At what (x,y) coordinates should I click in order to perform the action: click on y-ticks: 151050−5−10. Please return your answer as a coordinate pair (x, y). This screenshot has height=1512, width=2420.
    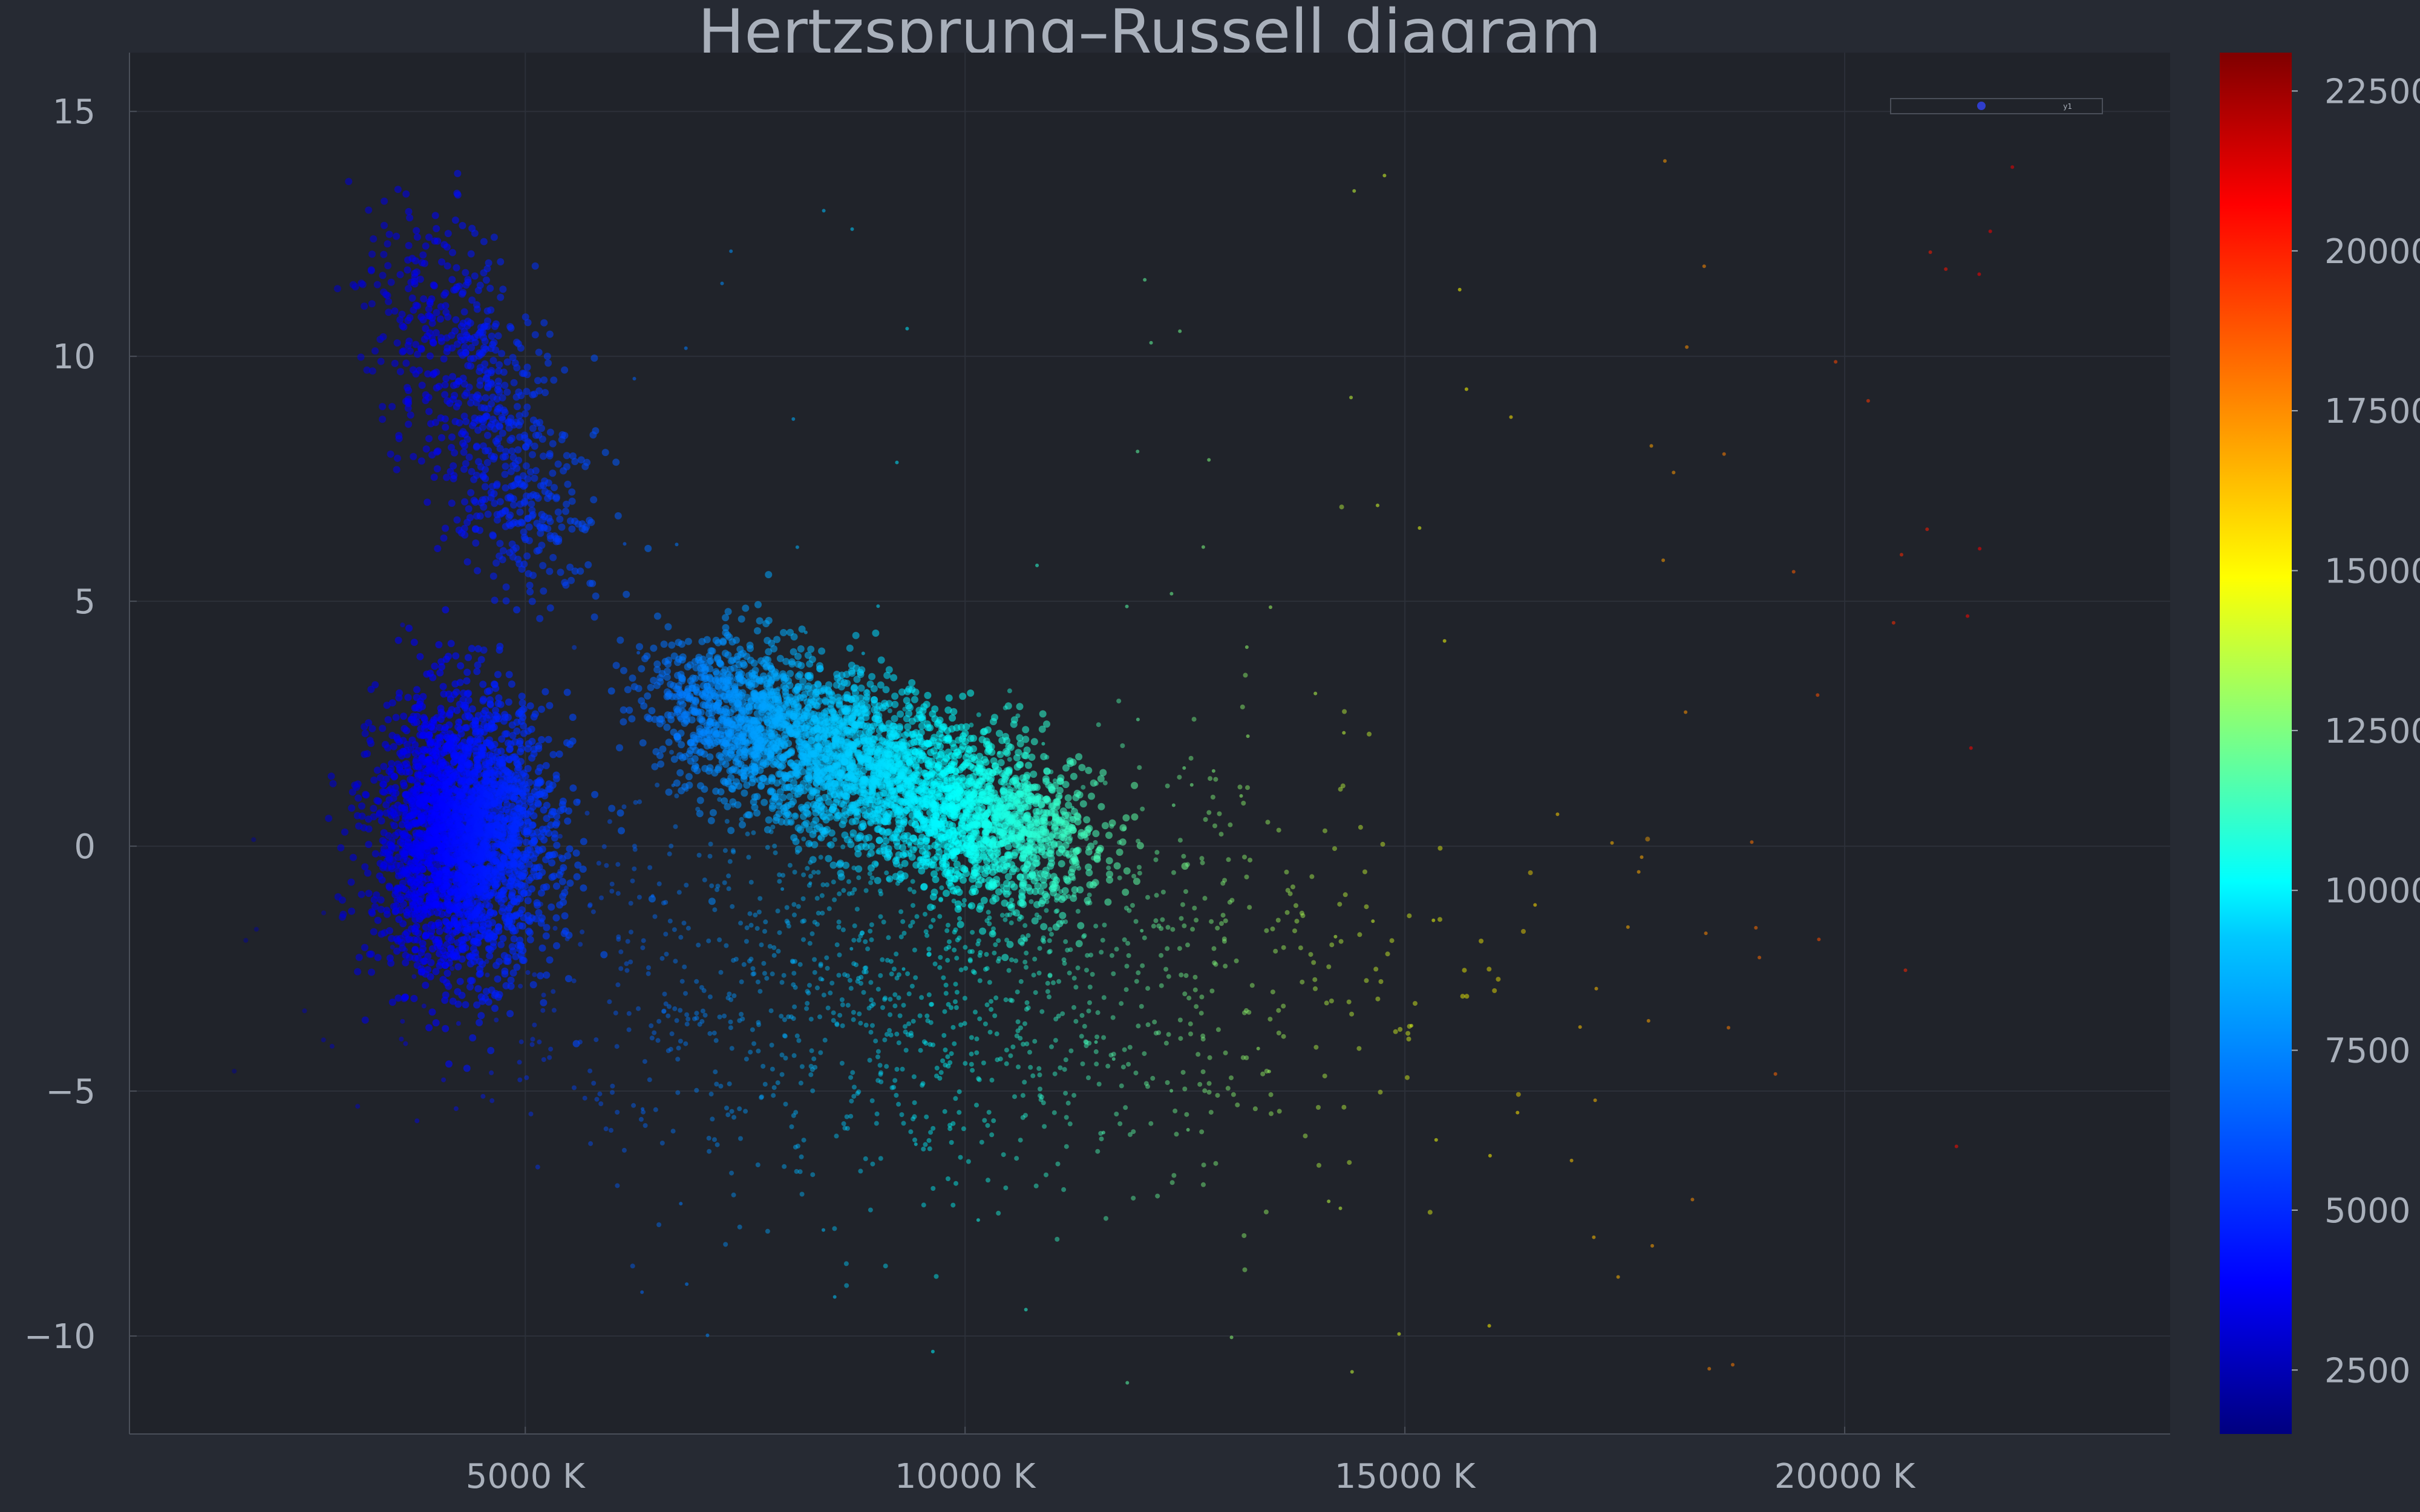
    Looking at the image, I should click on (80, 725).